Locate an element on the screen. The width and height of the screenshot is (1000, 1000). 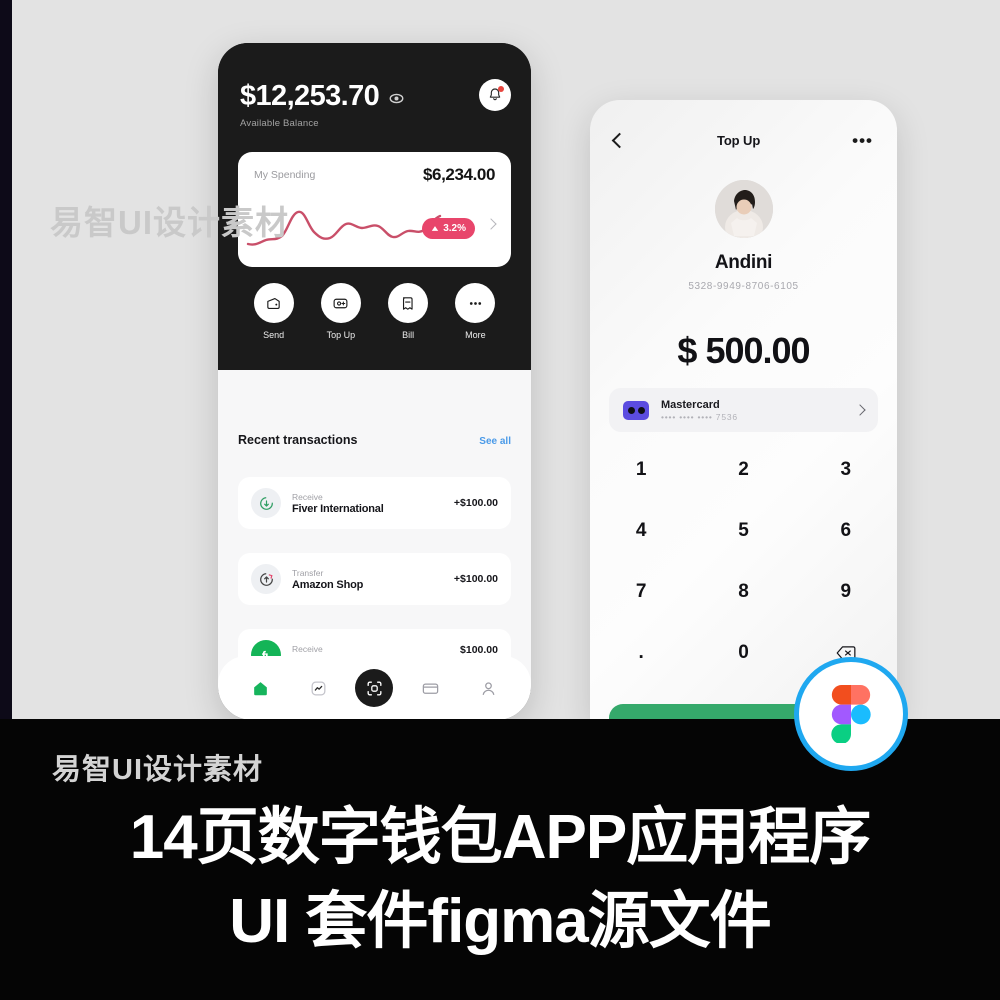
home-icon is located at coordinates (261, 688).